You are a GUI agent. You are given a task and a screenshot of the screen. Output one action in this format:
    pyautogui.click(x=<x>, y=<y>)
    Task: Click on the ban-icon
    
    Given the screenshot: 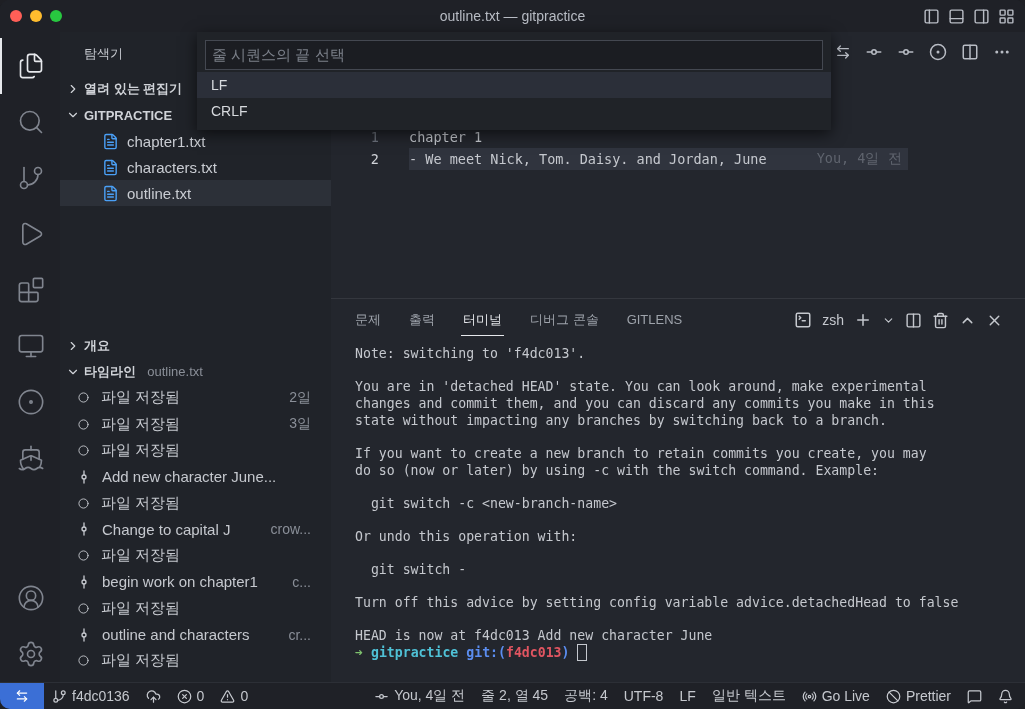 What is the action you would take?
    pyautogui.click(x=893, y=696)
    